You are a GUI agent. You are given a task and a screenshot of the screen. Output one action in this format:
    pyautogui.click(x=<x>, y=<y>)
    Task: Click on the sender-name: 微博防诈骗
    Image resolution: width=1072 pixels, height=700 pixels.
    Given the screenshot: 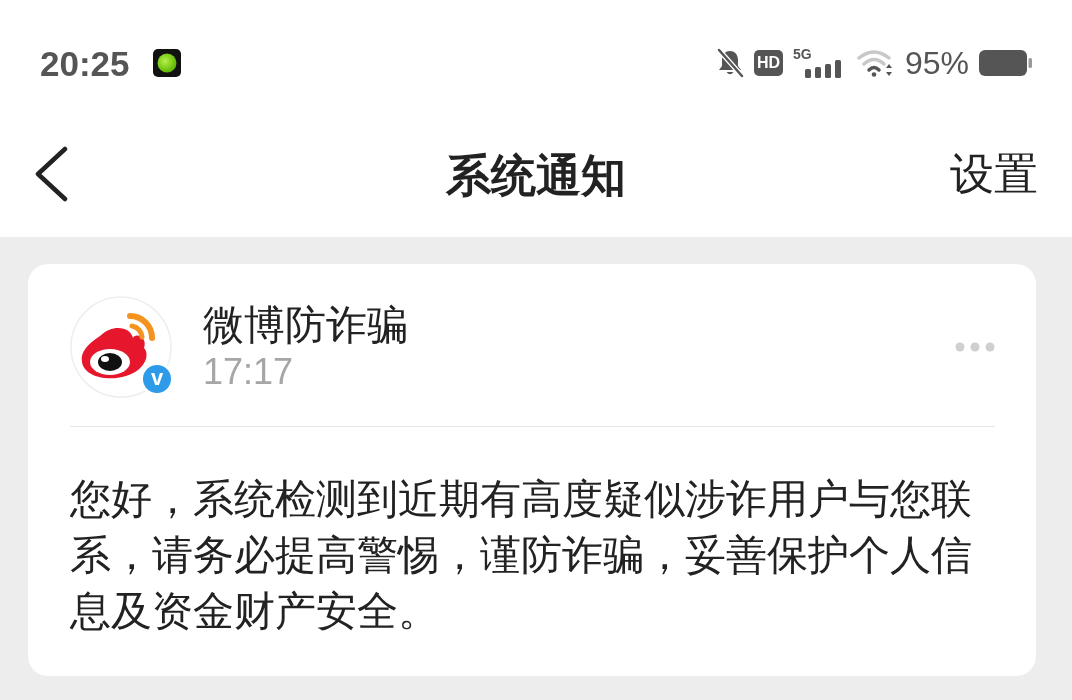 What is the action you would take?
    pyautogui.click(x=305, y=325)
    